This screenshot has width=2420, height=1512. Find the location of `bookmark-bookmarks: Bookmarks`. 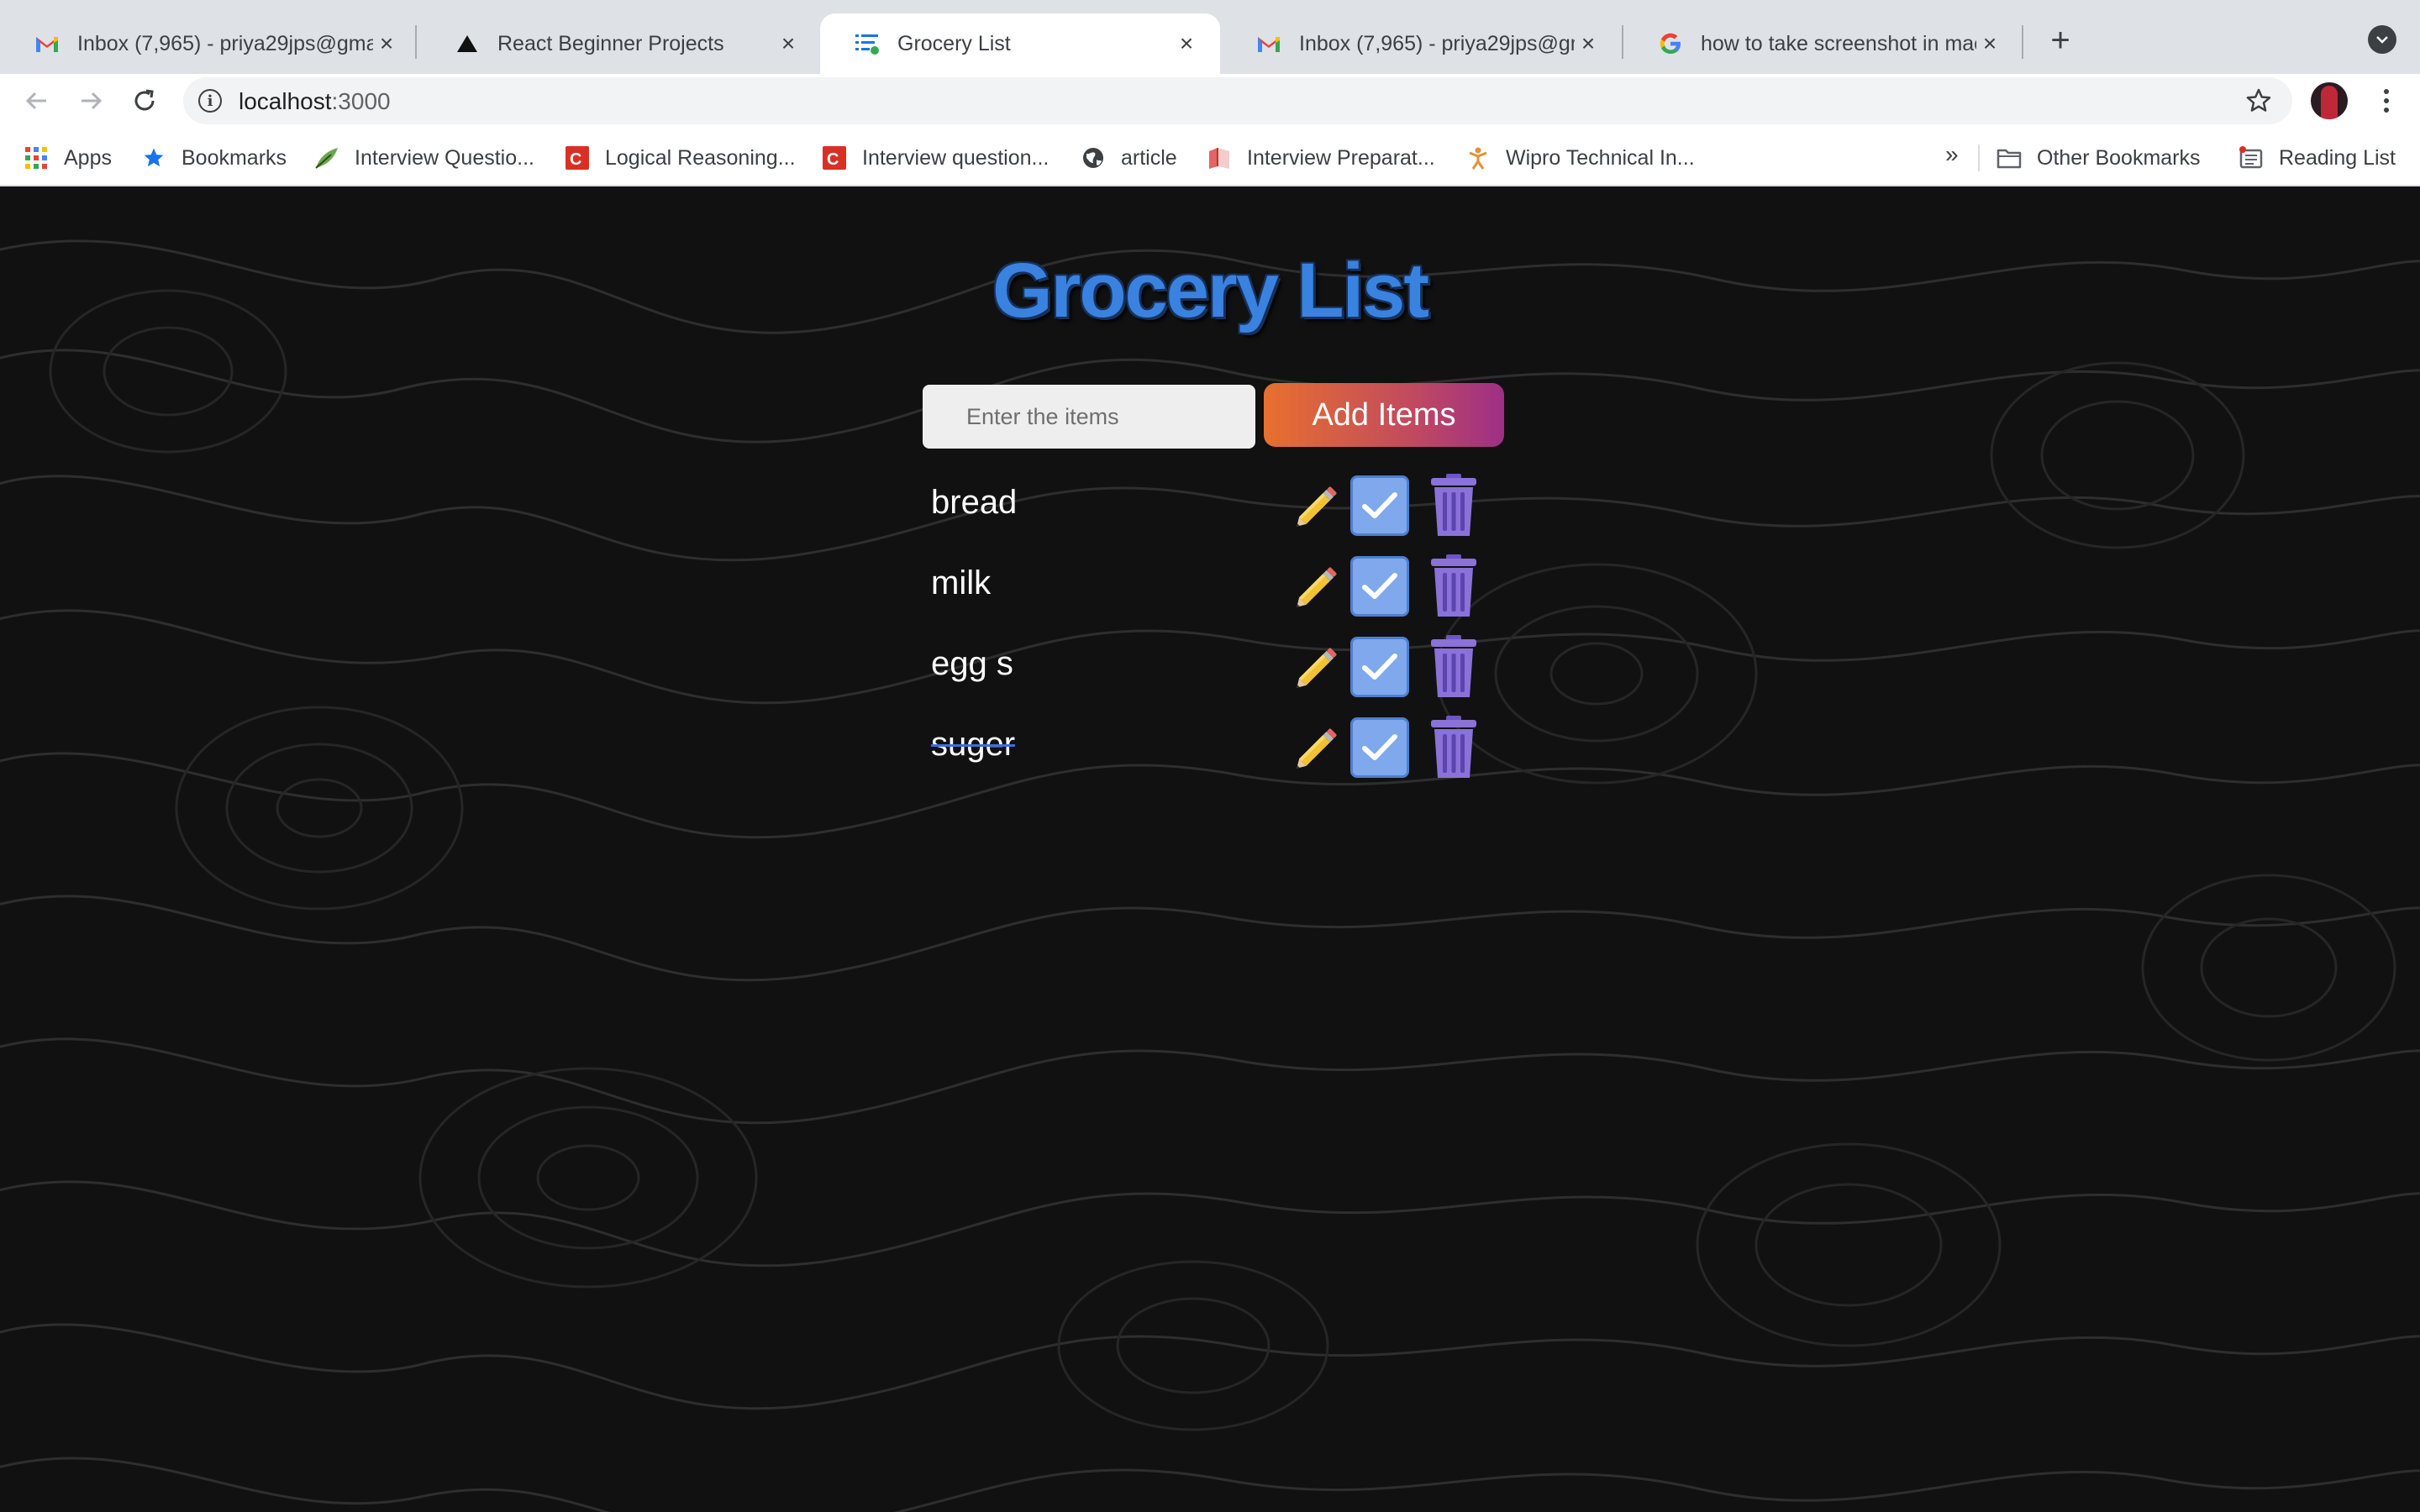

bookmark-bookmarks: Bookmarks is located at coordinates (214, 158).